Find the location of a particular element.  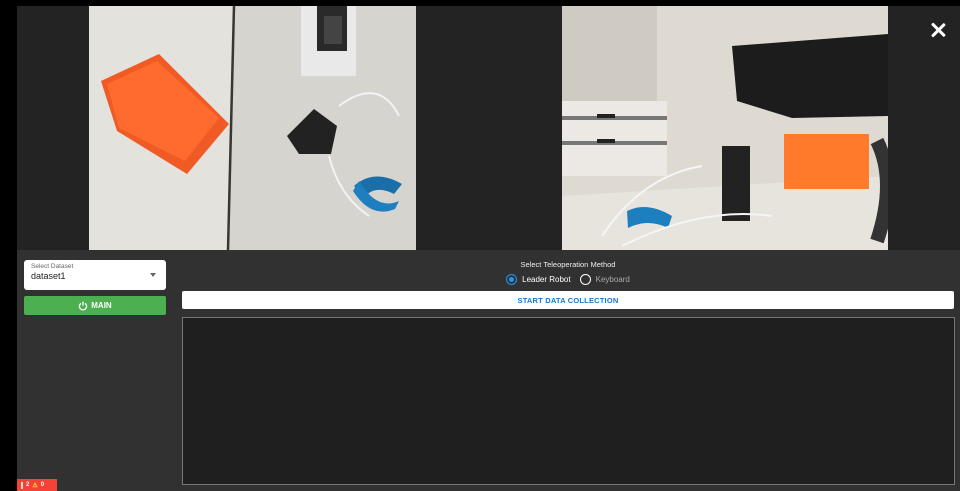

error-count: 2 is located at coordinates (28, 485).